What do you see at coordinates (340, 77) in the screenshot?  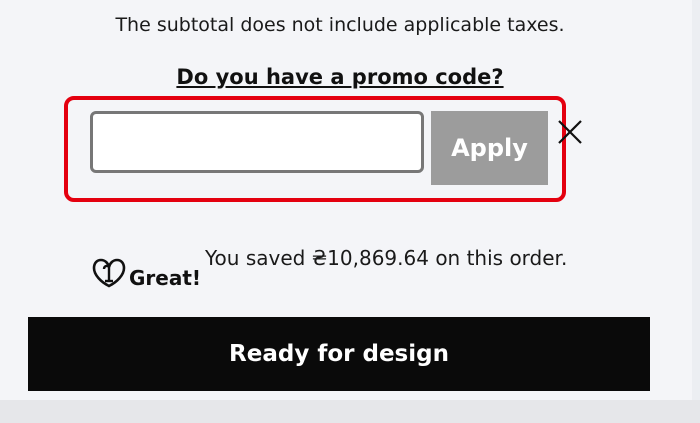 I see `promo-code-link: Do you have a promo code?` at bounding box center [340, 77].